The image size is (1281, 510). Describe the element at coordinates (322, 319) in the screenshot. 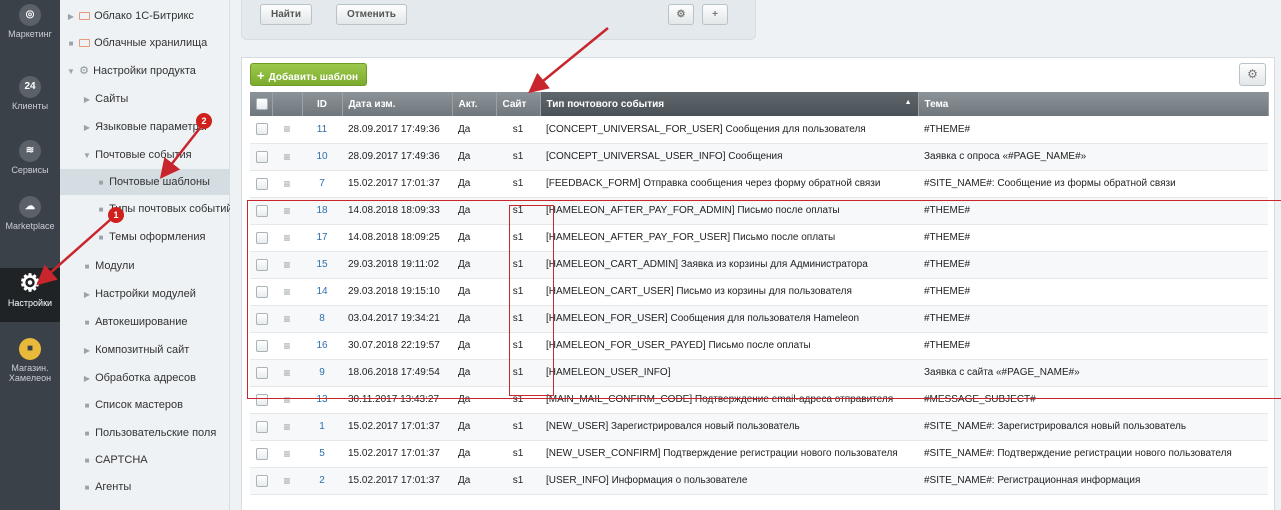

I see `cell-id: 8` at that location.